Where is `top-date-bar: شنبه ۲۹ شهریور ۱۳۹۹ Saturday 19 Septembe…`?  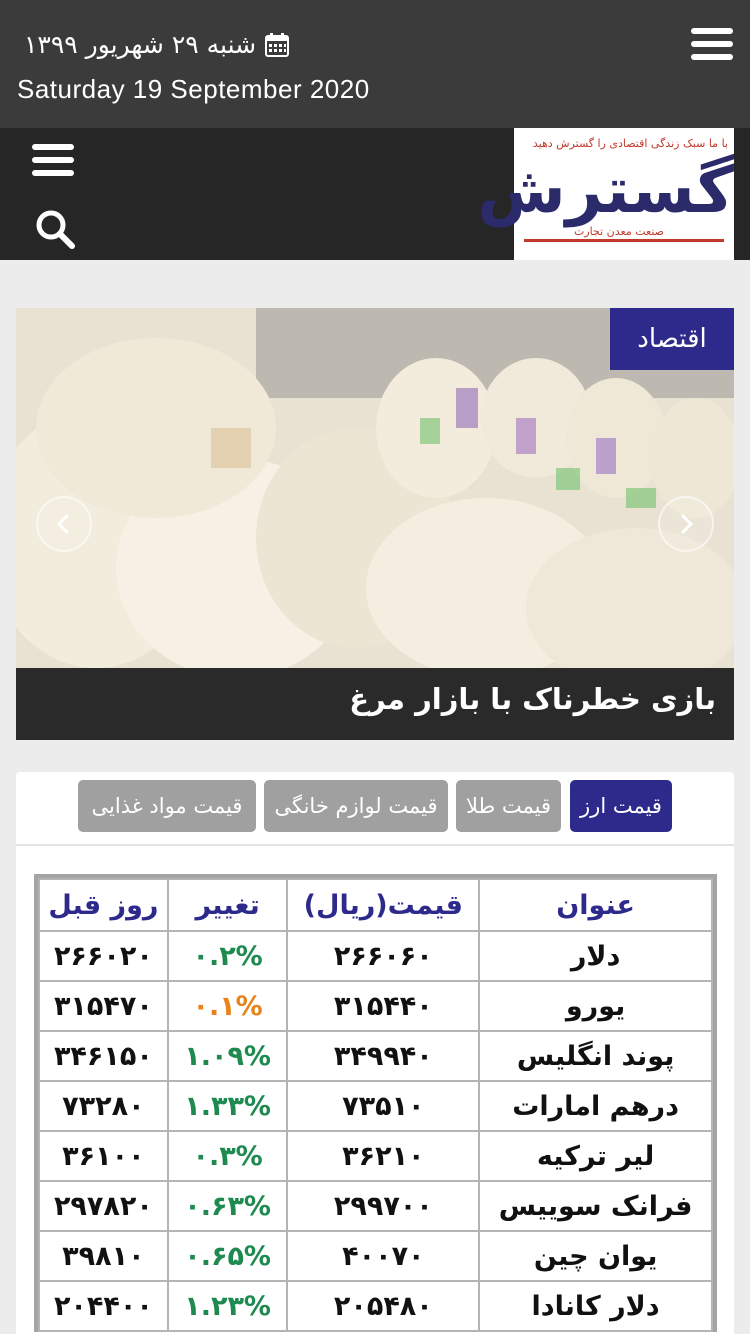
top-date-bar: شنبه ۲۹ شهریور ۱۳۹۹ Saturday 19 Septembe… is located at coordinates (375, 64).